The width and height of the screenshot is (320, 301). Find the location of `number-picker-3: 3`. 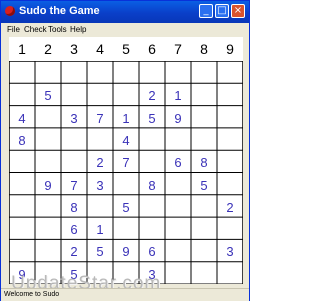

number-picker-3: 3 is located at coordinates (74, 49).